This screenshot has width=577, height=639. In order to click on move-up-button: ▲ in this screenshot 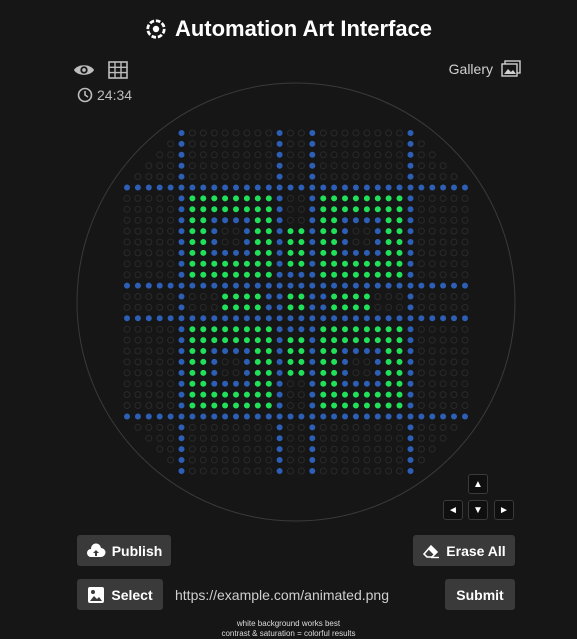, I will do `click(478, 484)`.